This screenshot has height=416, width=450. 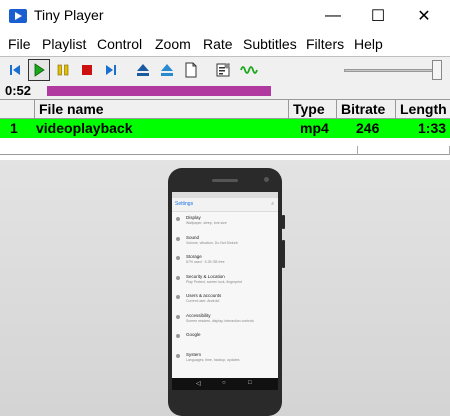 I want to click on playlist-header: File name Type Bitrate Length, so click(x=225, y=109).